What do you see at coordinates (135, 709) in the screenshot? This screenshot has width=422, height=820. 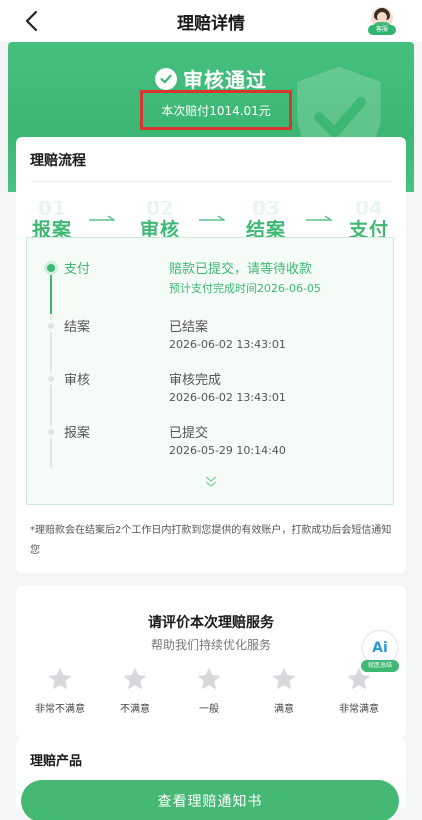 I see `rating-label: 不满意` at bounding box center [135, 709].